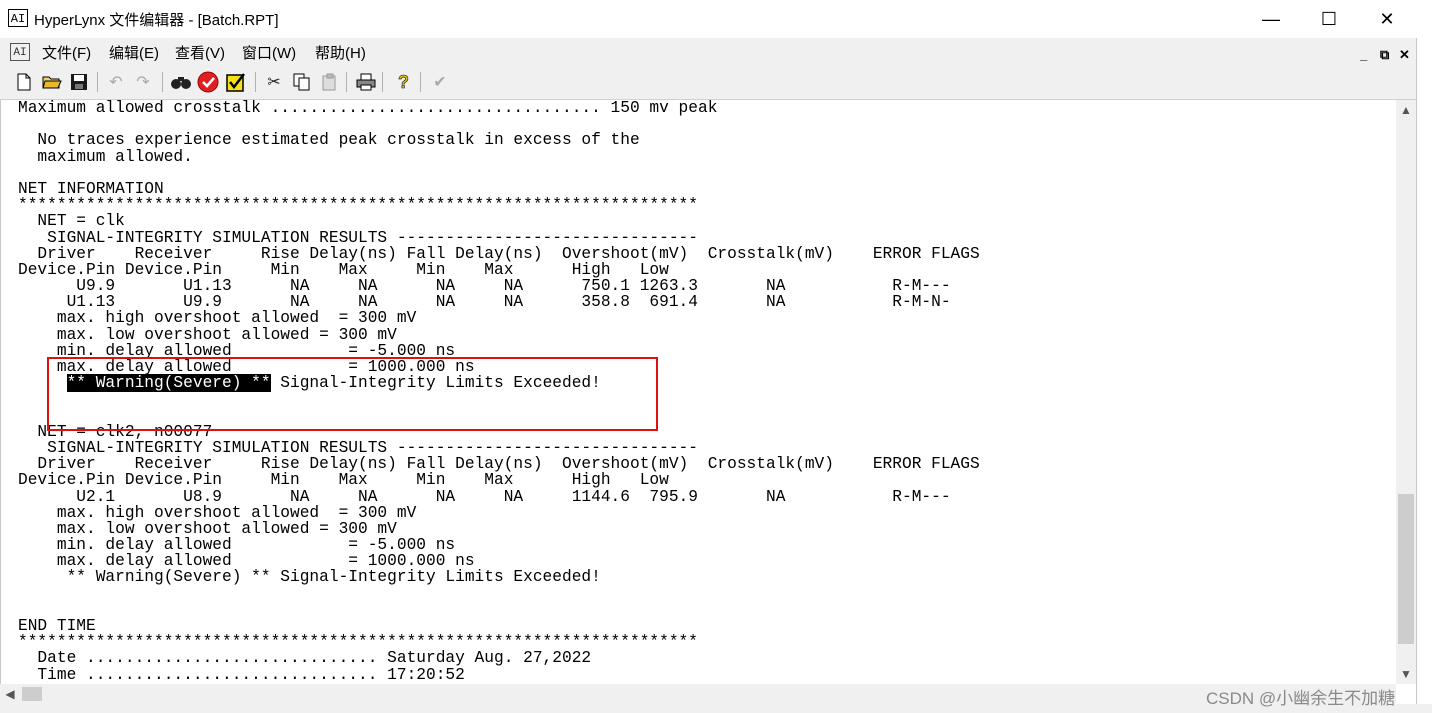 The width and height of the screenshot is (1432, 713). Describe the element at coordinates (71, 221) in the screenshot. I see `report-line: NET = clk` at that location.